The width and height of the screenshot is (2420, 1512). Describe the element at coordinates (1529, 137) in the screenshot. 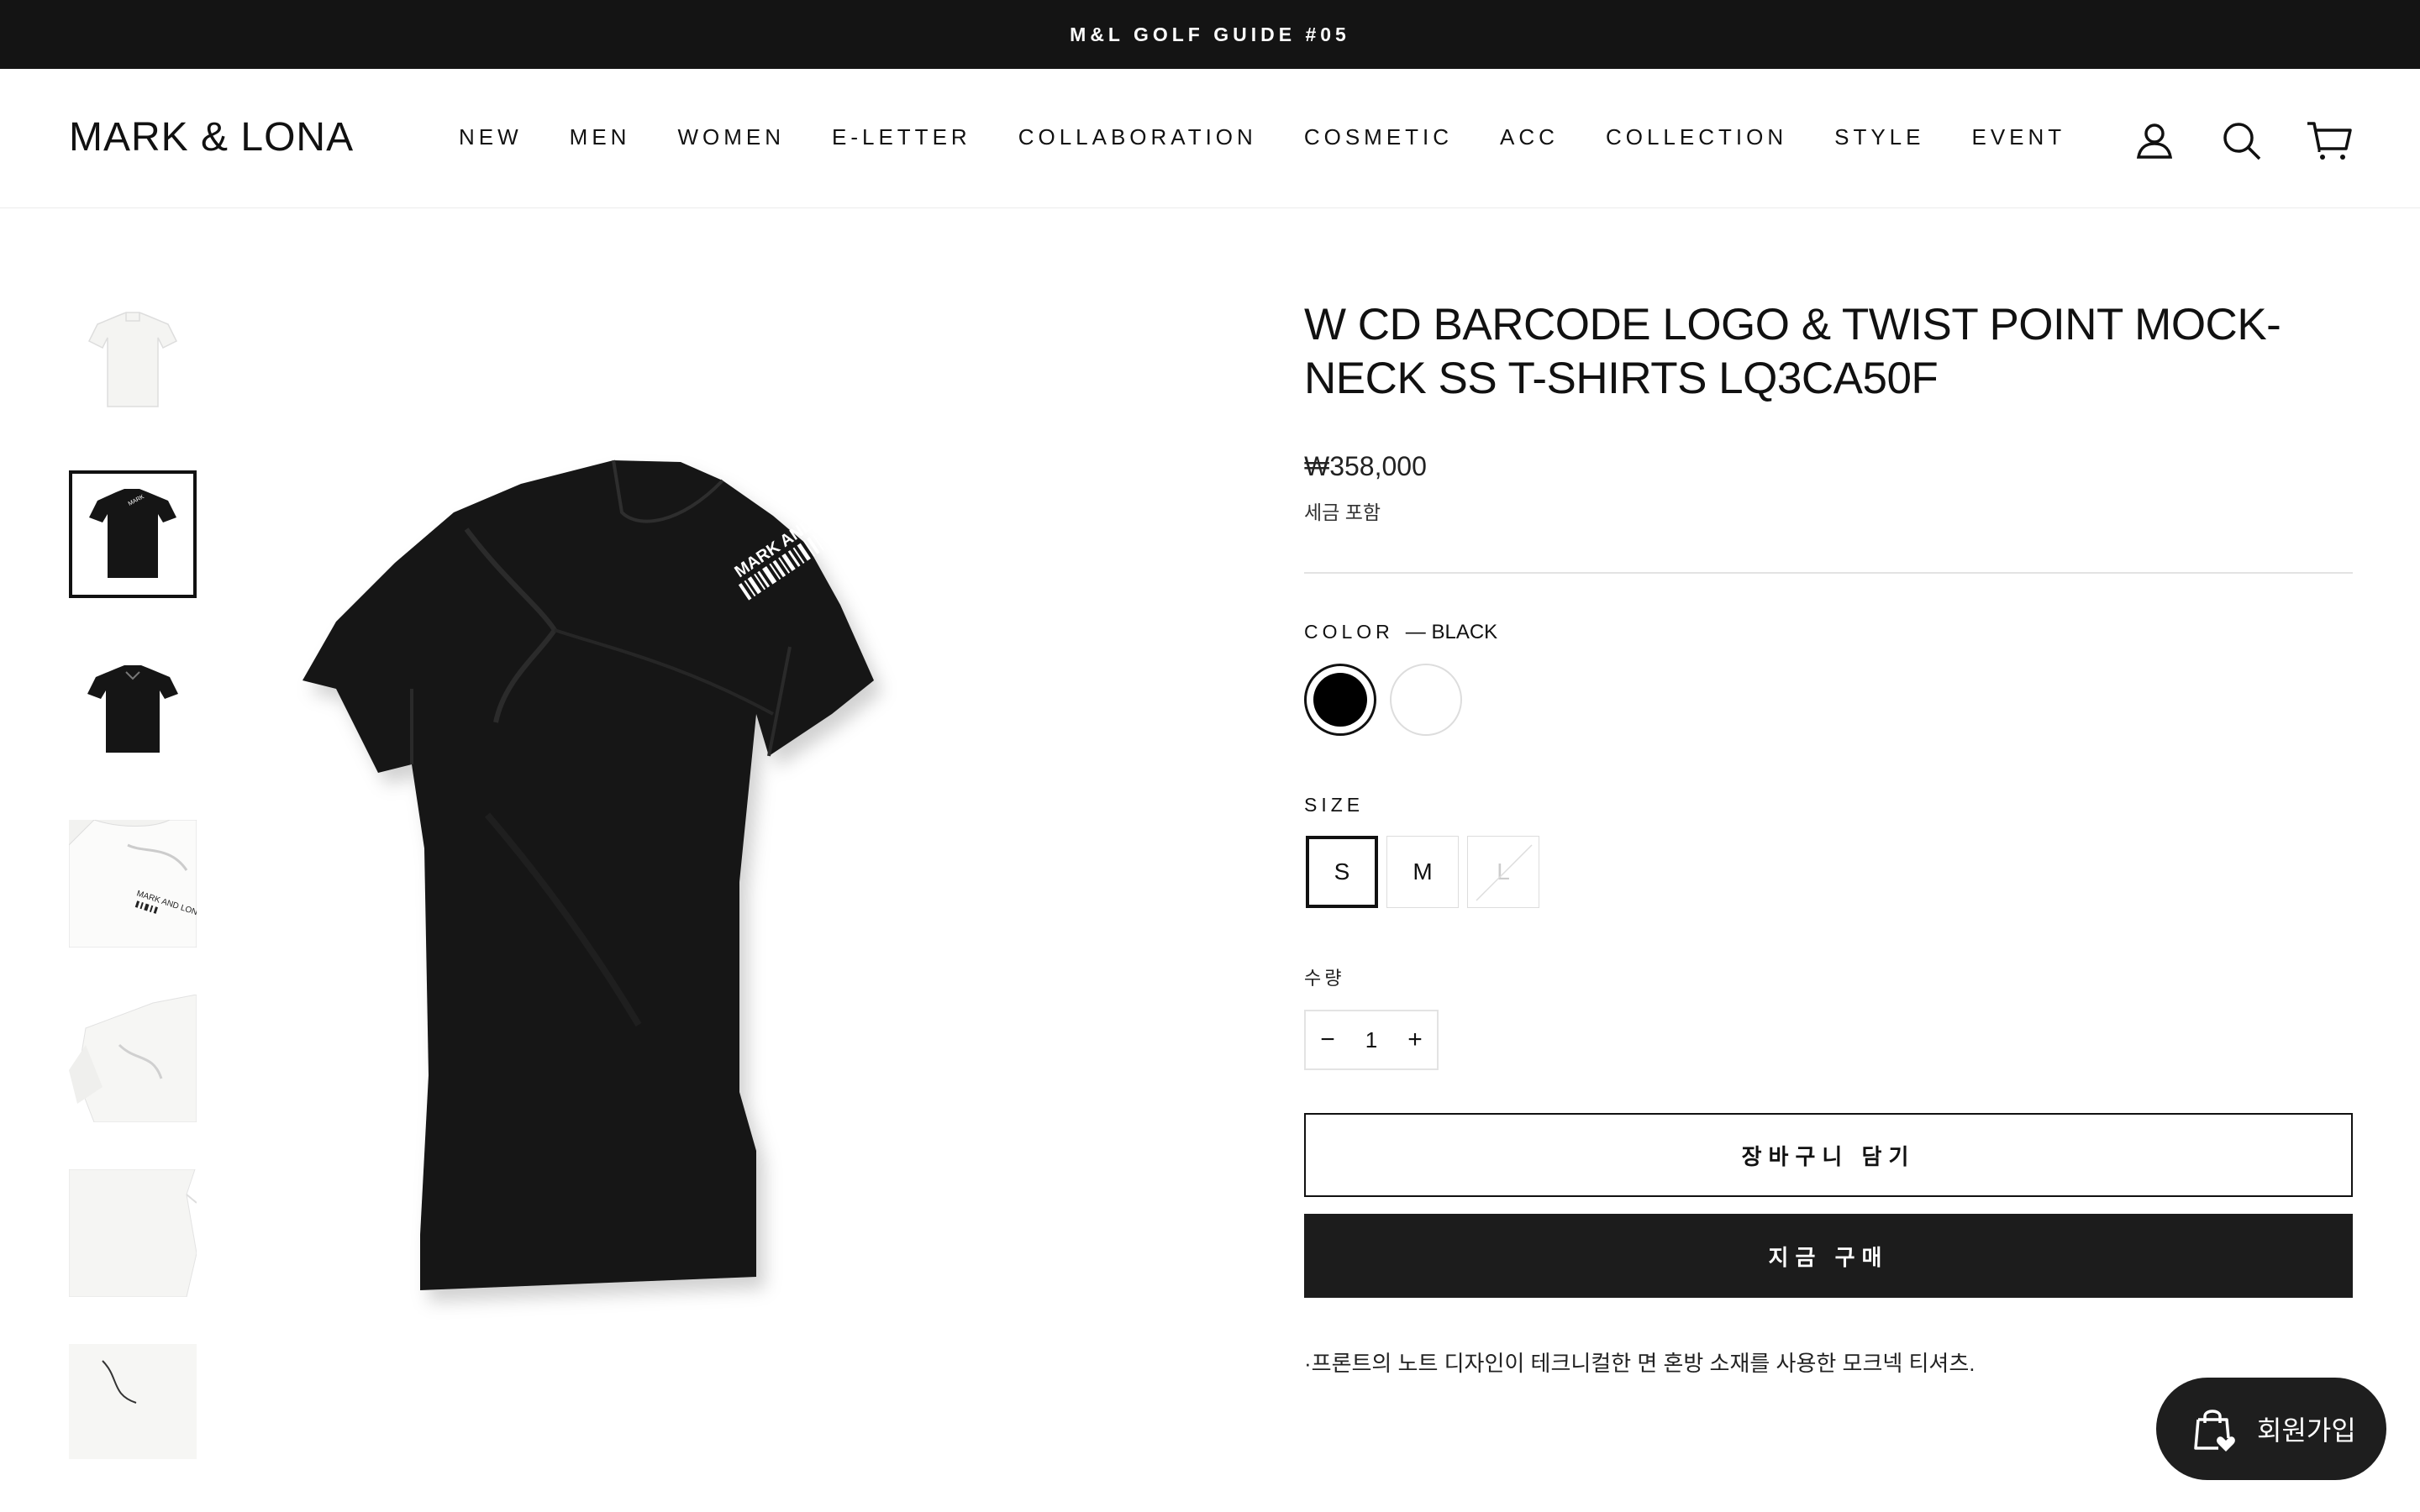

I see `nav-item-acc: ACC` at that location.